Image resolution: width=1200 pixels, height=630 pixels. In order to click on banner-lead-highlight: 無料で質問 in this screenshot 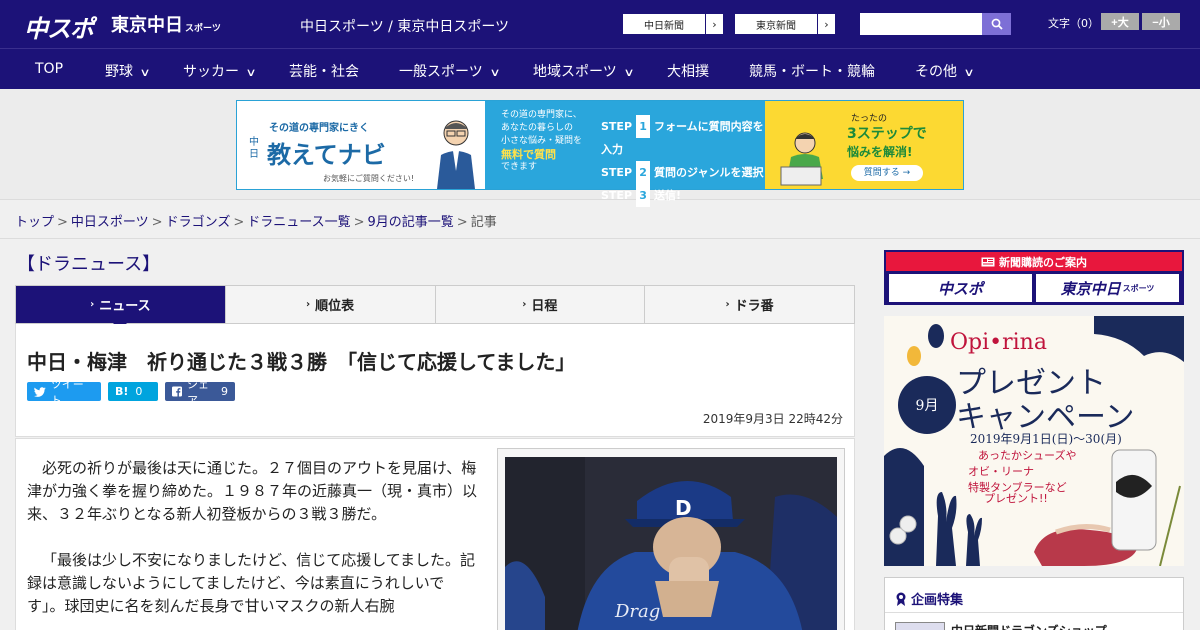, I will do `click(528, 154)`.